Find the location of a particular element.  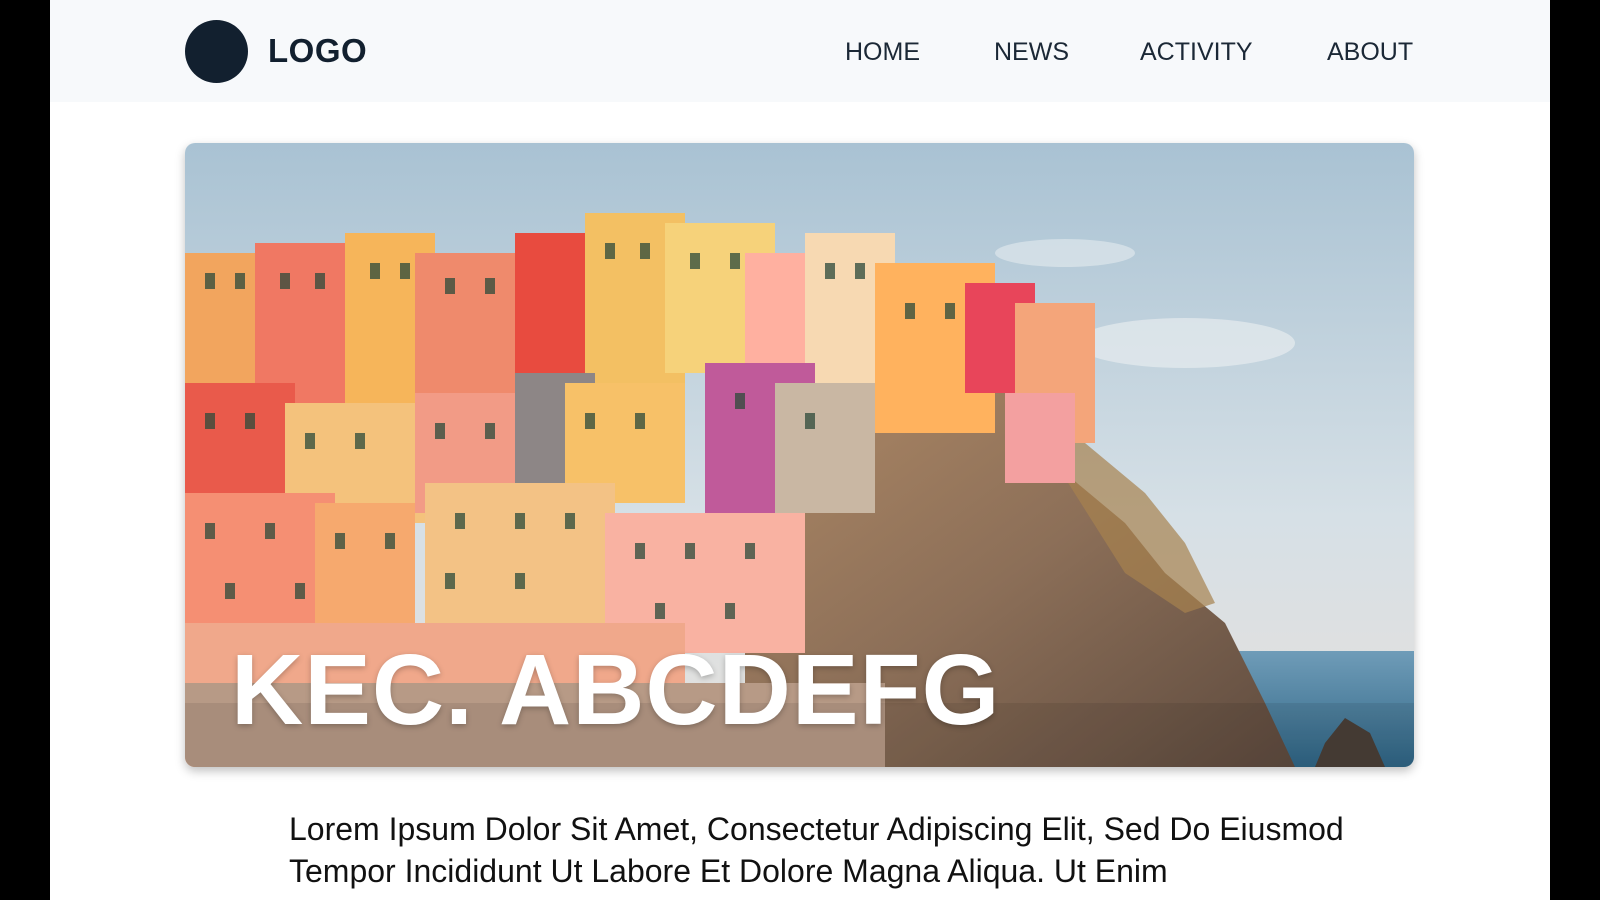

logo-circle-icon is located at coordinates (216, 51).